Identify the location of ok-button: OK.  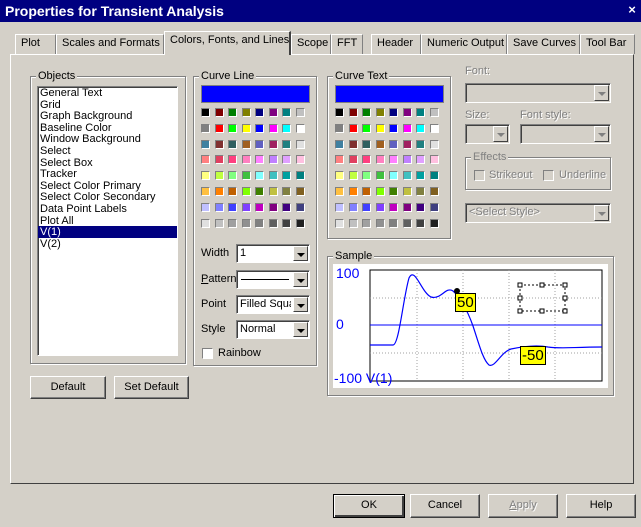
(369, 506).